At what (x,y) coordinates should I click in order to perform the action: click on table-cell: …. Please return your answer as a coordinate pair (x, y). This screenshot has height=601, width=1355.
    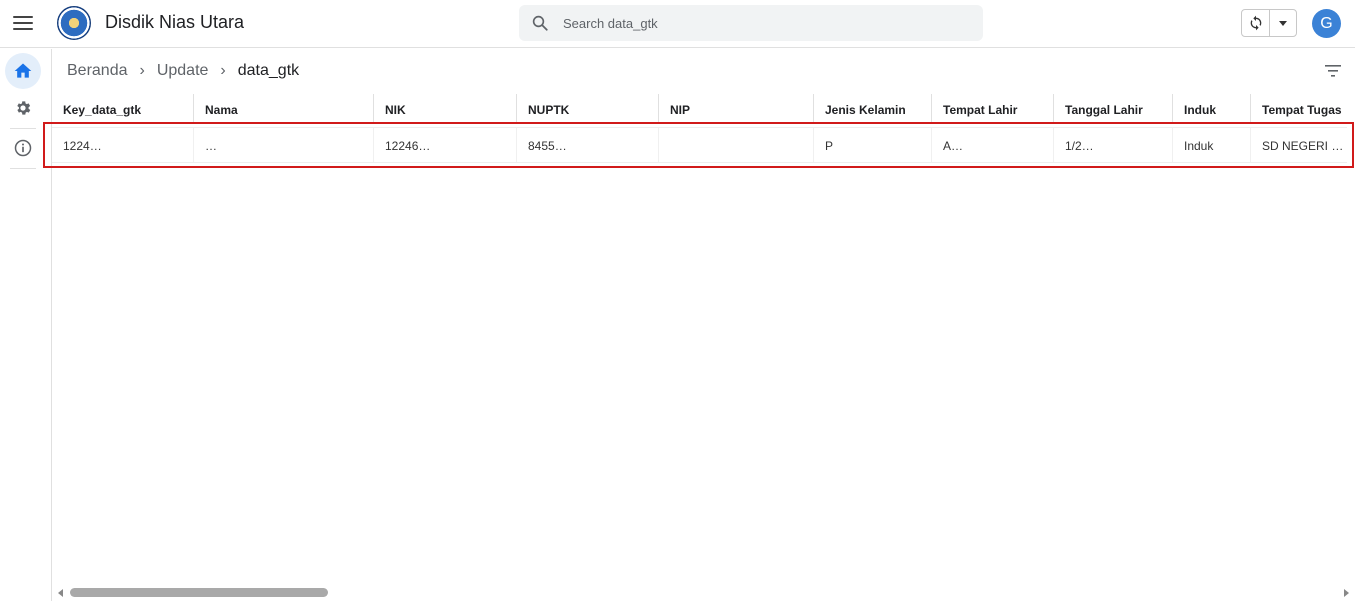
    Looking at the image, I should click on (284, 145).